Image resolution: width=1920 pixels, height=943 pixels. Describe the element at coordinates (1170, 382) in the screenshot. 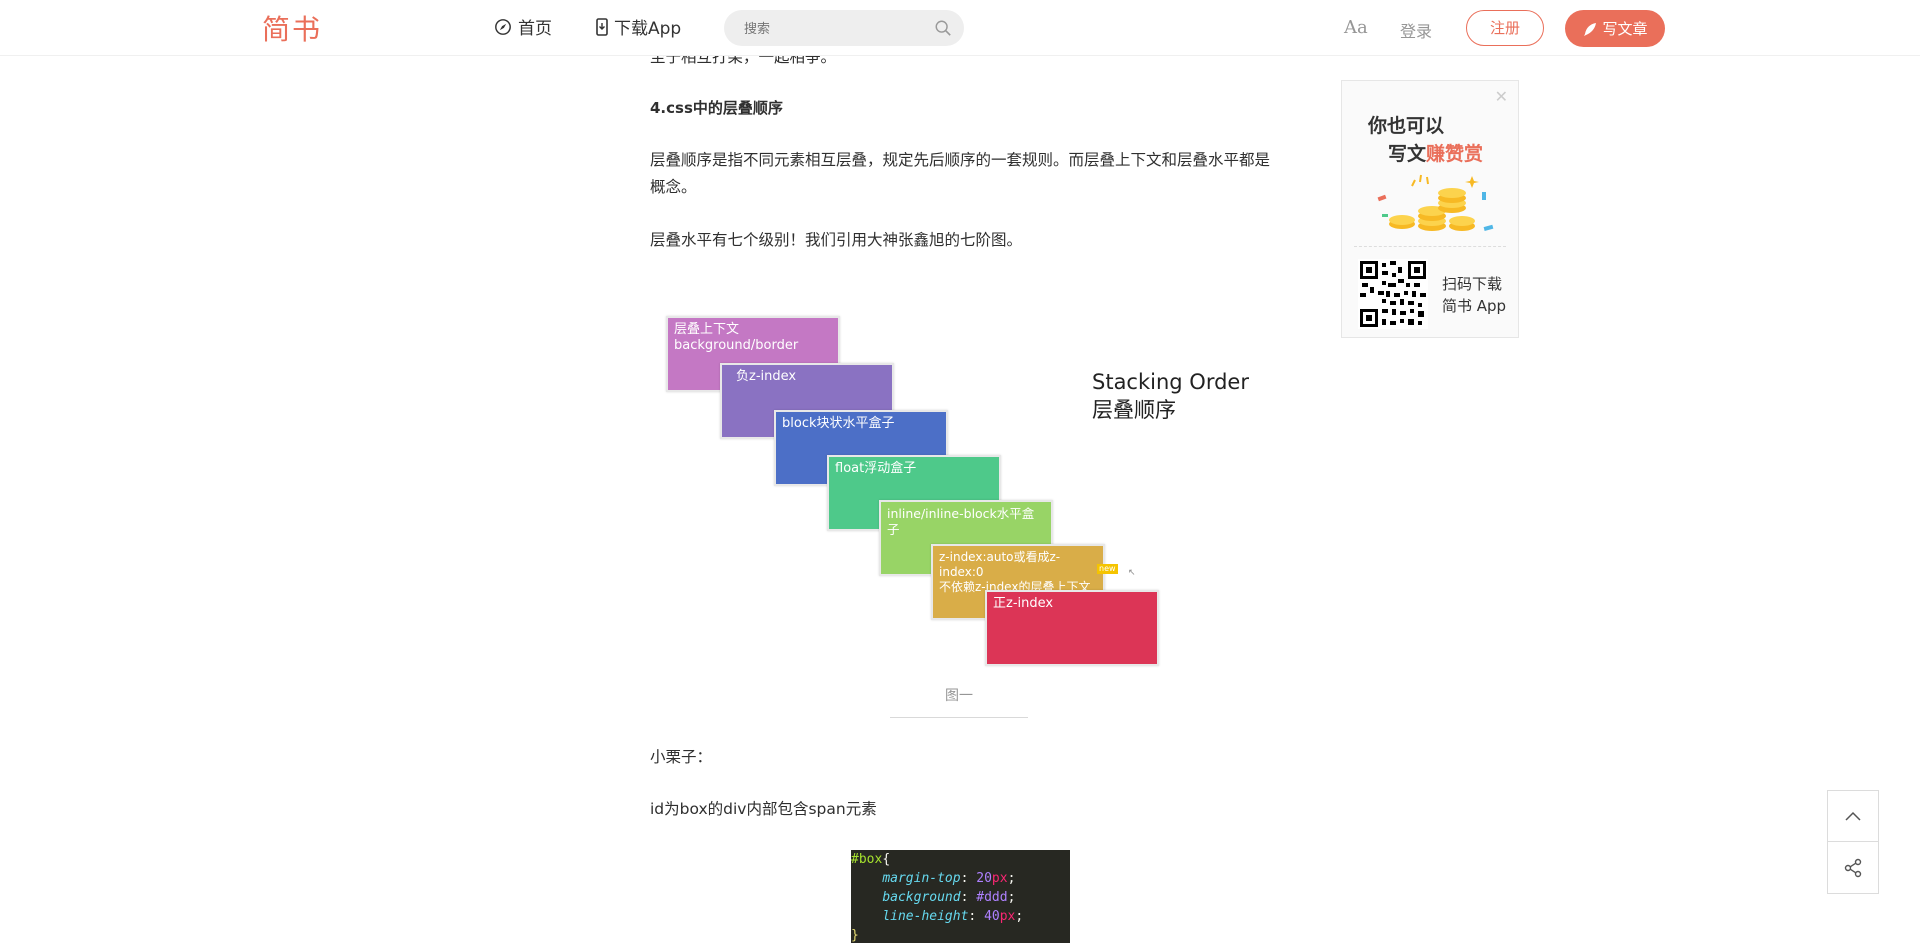

I see `figure-title-en: Stacking Order` at that location.